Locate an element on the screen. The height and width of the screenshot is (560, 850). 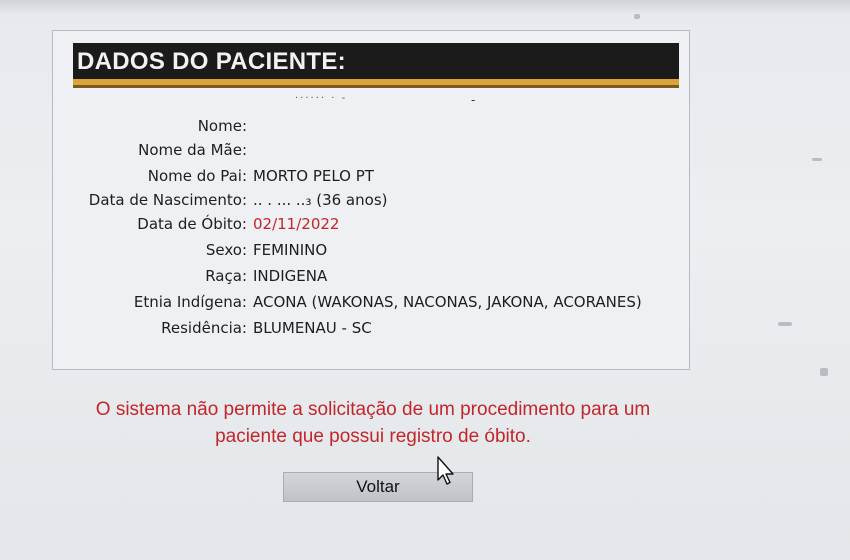
field-nome: Nome: is located at coordinates (371, 129).